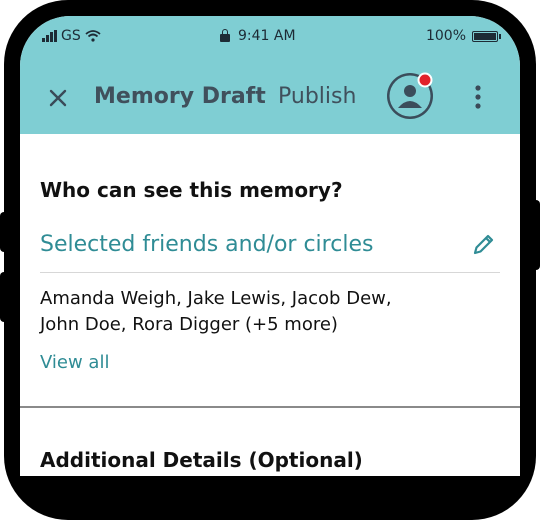 Image resolution: width=540 pixels, height=520 pixels. I want to click on battery-percent: 100%, so click(445, 36).